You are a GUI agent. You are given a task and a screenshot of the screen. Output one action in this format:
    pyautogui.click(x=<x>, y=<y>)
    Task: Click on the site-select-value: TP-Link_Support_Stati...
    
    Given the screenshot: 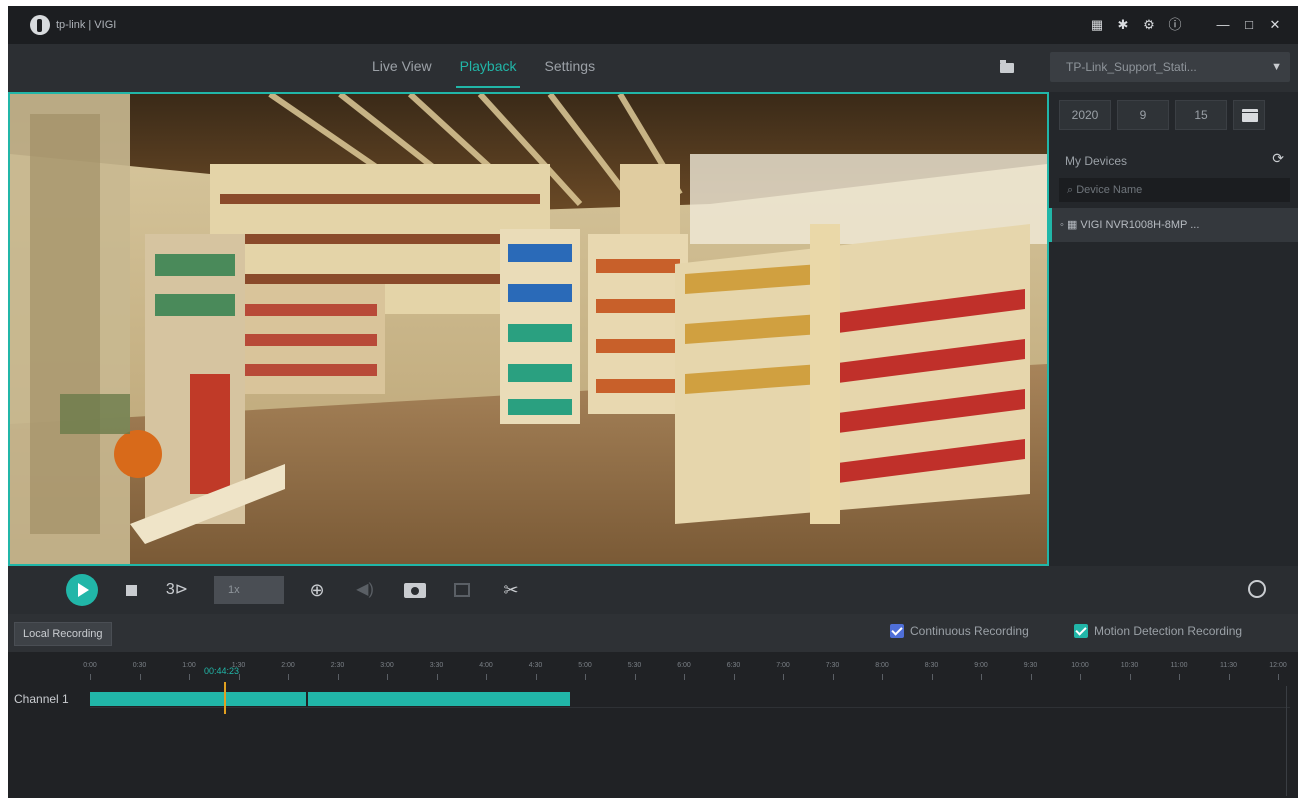 What is the action you would take?
    pyautogui.click(x=1131, y=67)
    